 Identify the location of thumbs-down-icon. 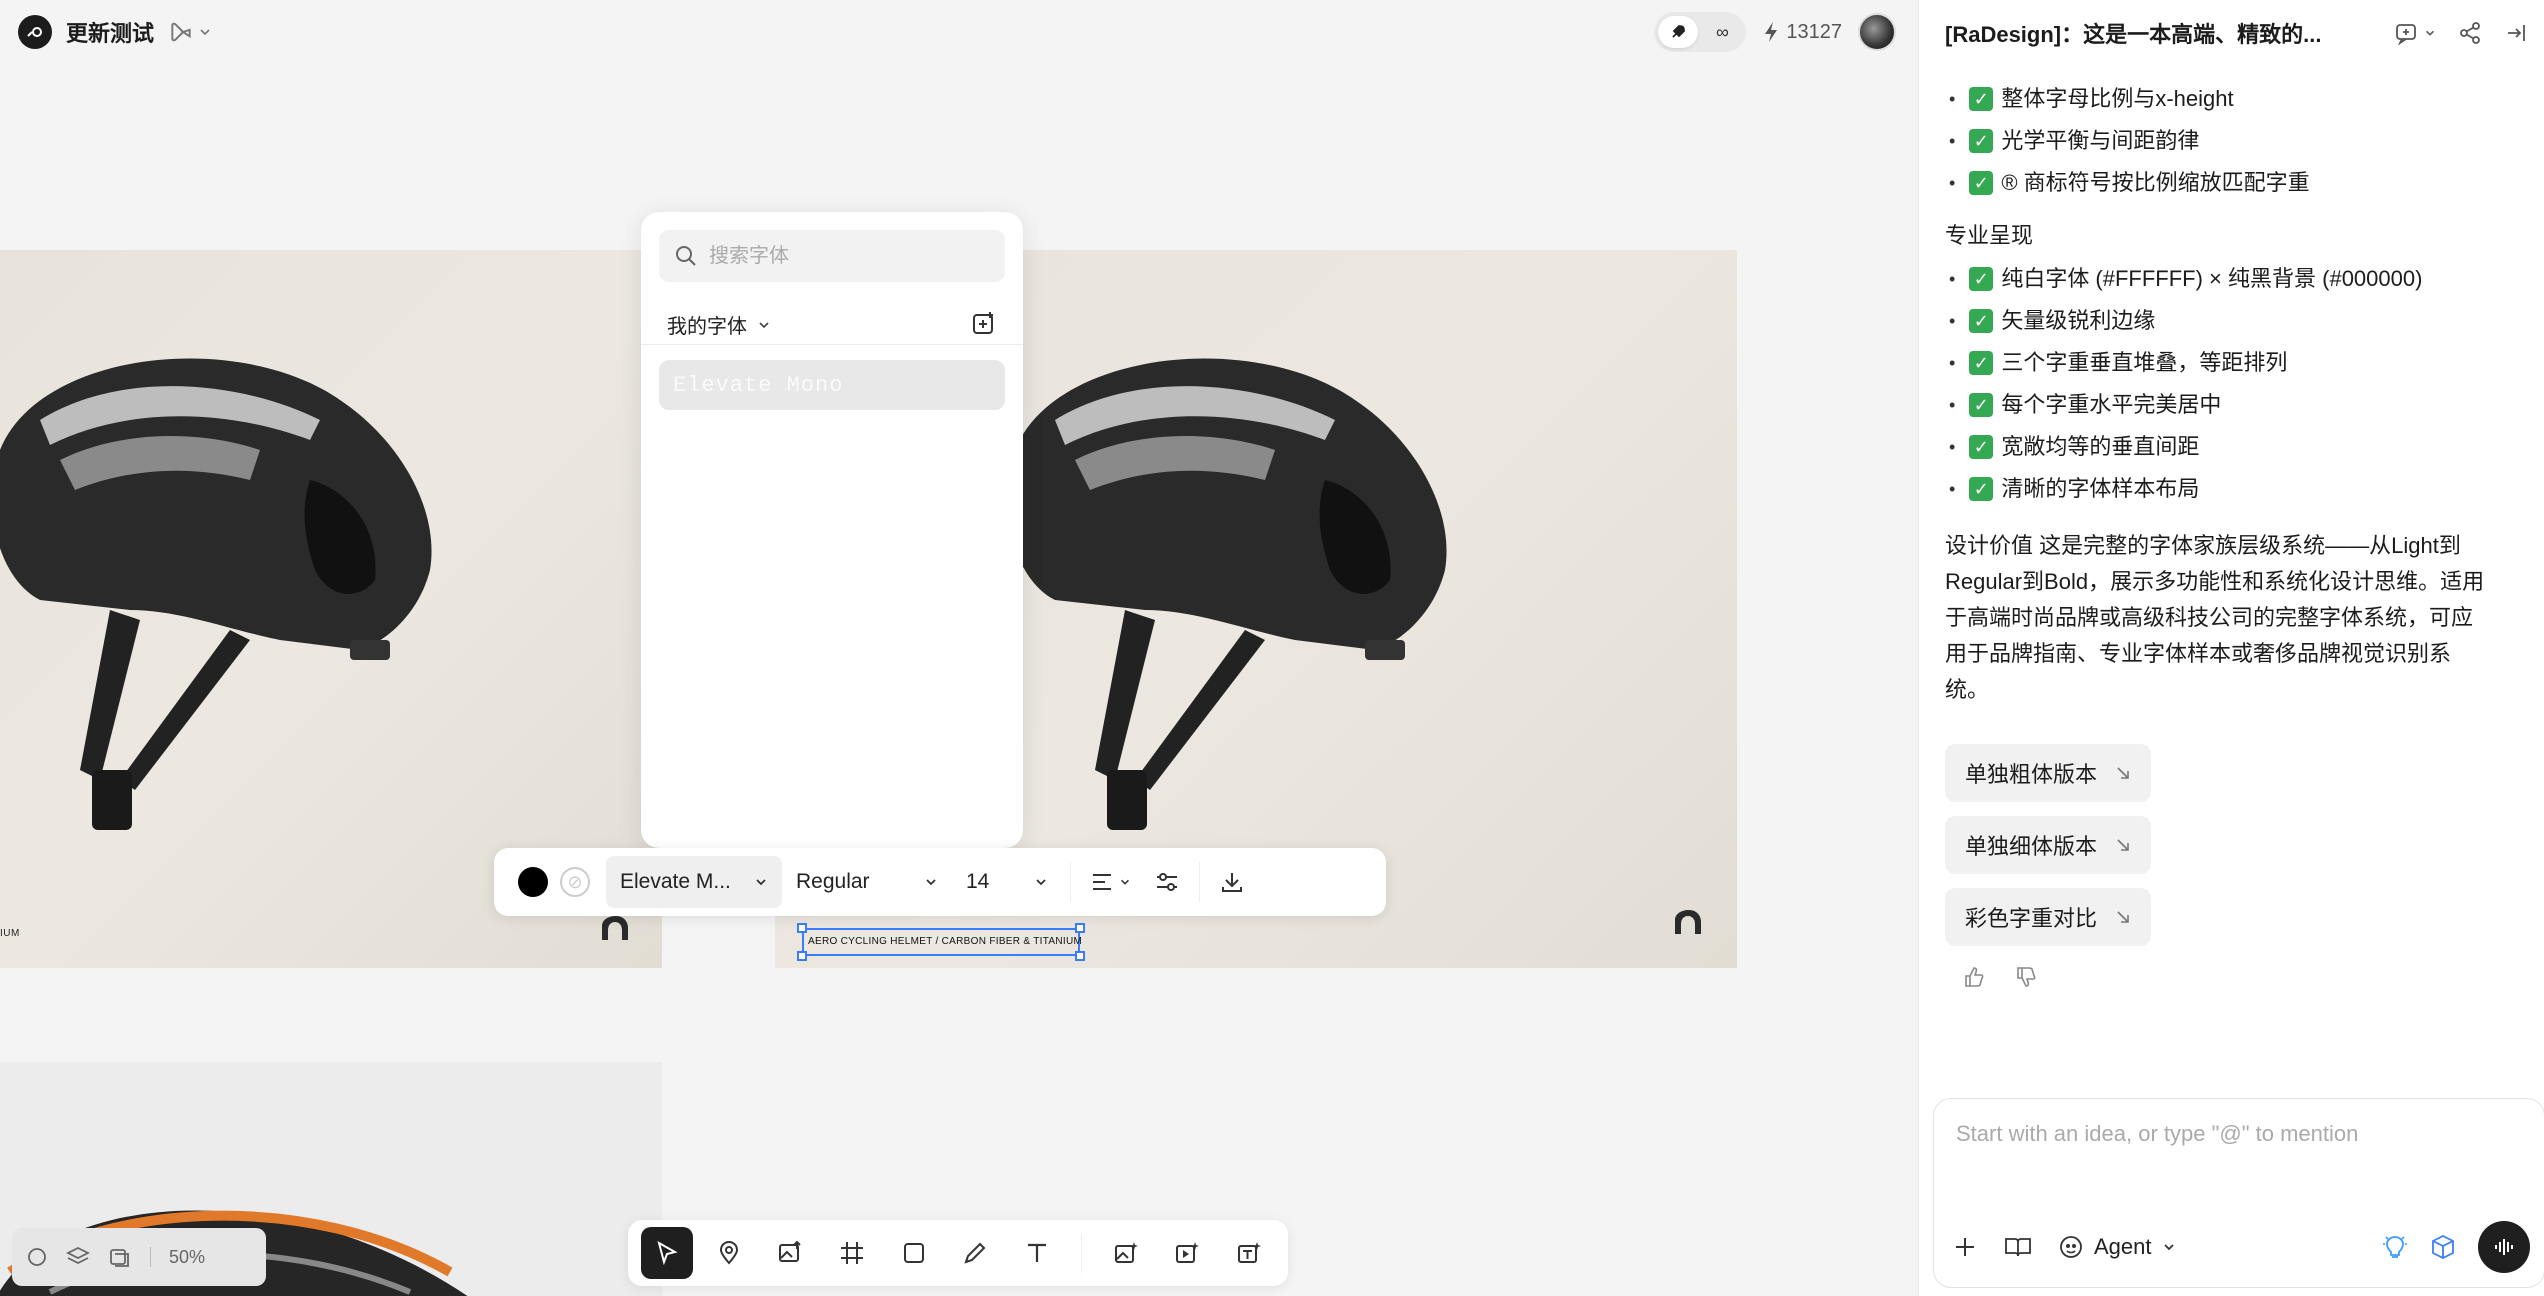
(2026, 977).